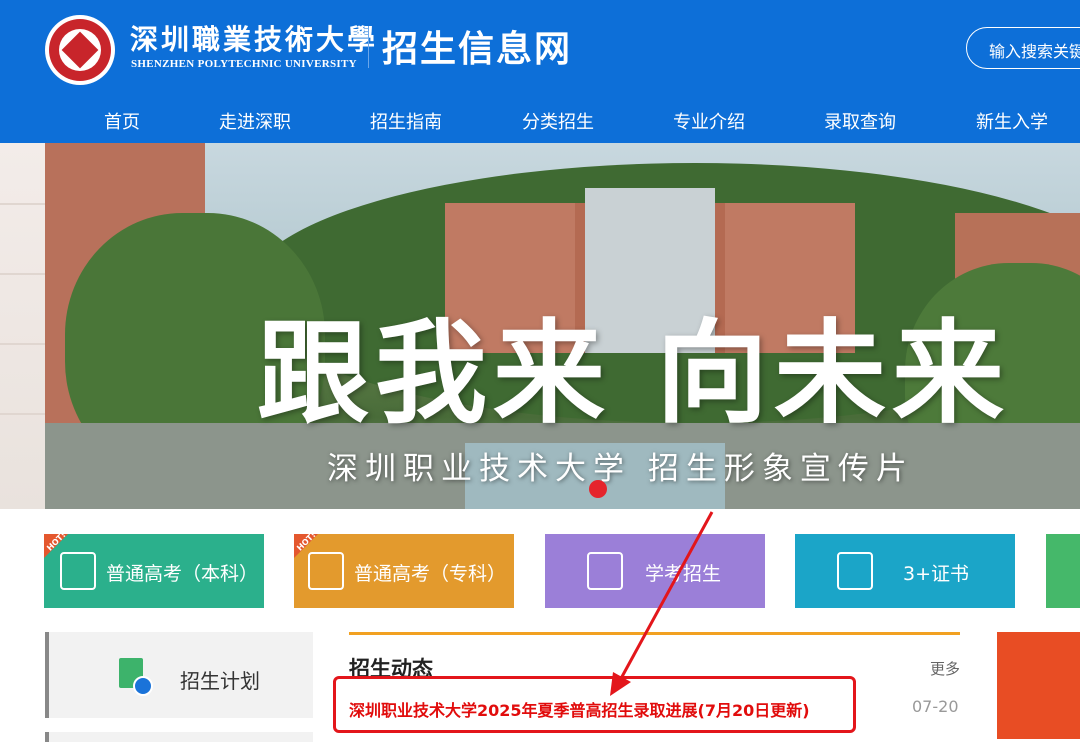  What do you see at coordinates (605, 571) in the screenshot?
I see `id-card-icon` at bounding box center [605, 571].